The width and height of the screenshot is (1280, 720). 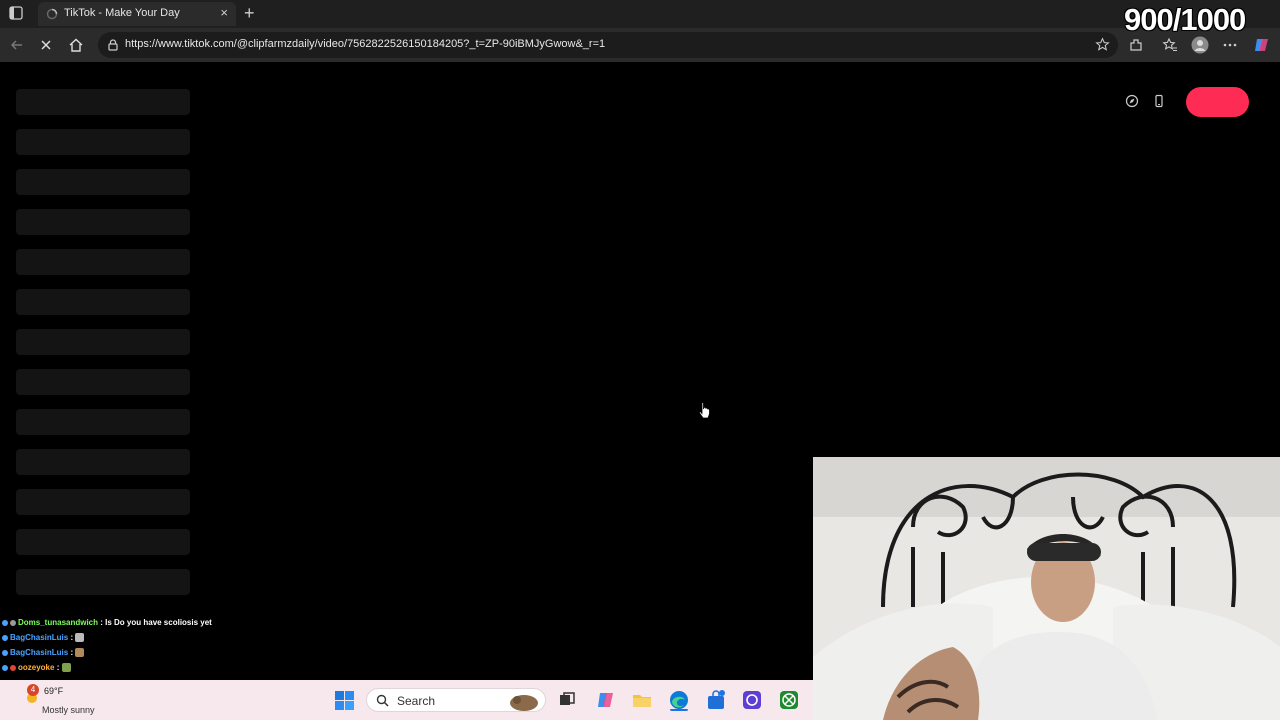 What do you see at coordinates (249, 13) in the screenshot?
I see `new-tab-button: +` at bounding box center [249, 13].